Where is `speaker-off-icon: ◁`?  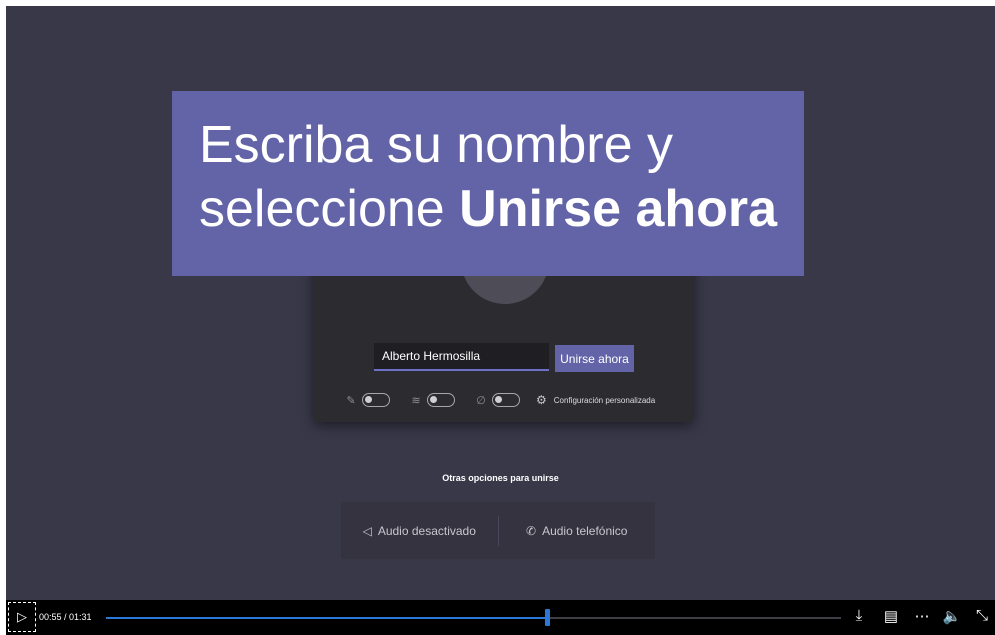
speaker-off-icon: ◁ is located at coordinates (367, 530).